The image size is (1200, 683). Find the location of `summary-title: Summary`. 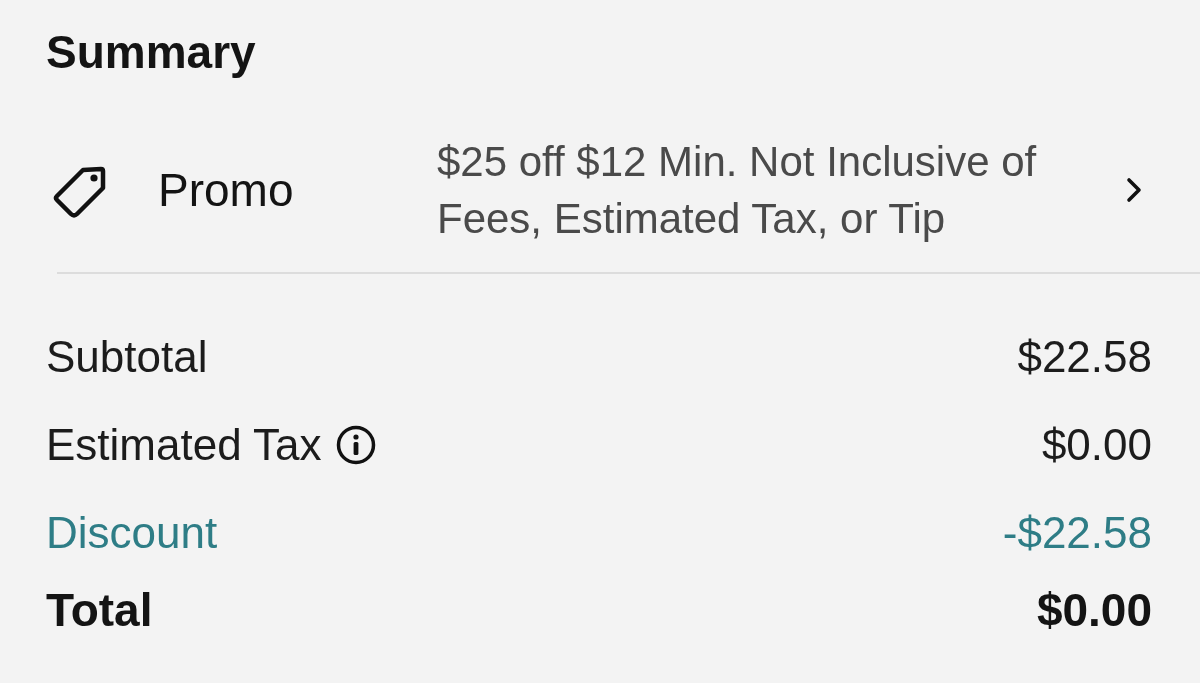

summary-title: Summary is located at coordinates (151, 52).